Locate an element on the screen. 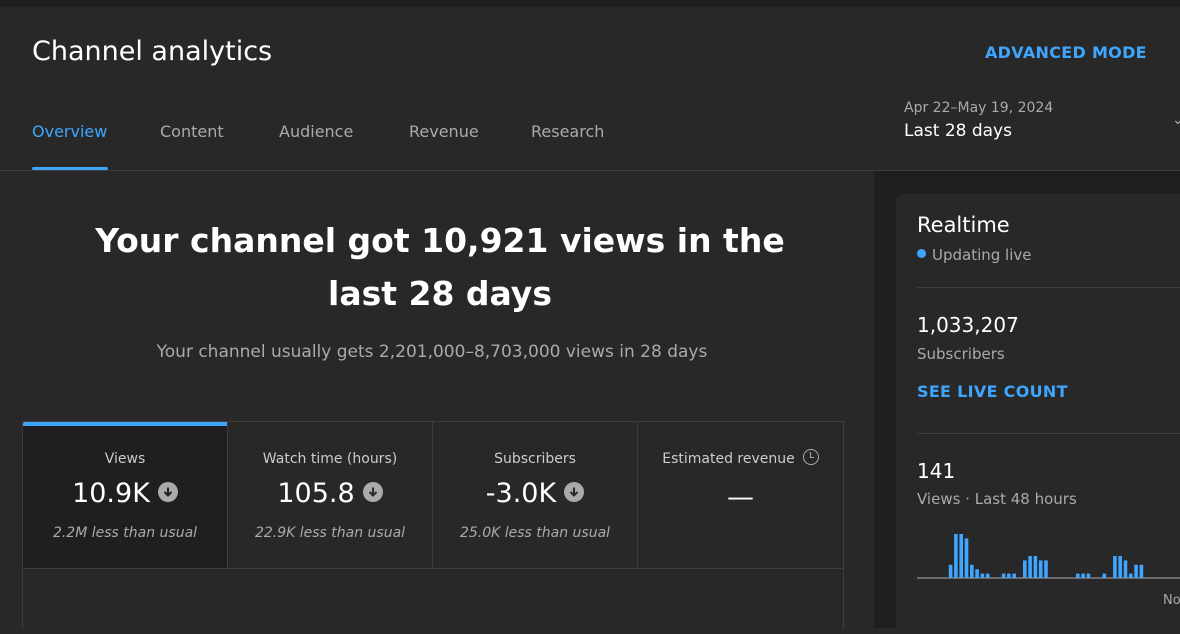 The height and width of the screenshot is (634, 1180). realtime-subscribers-label: Subscribers is located at coordinates (961, 354).